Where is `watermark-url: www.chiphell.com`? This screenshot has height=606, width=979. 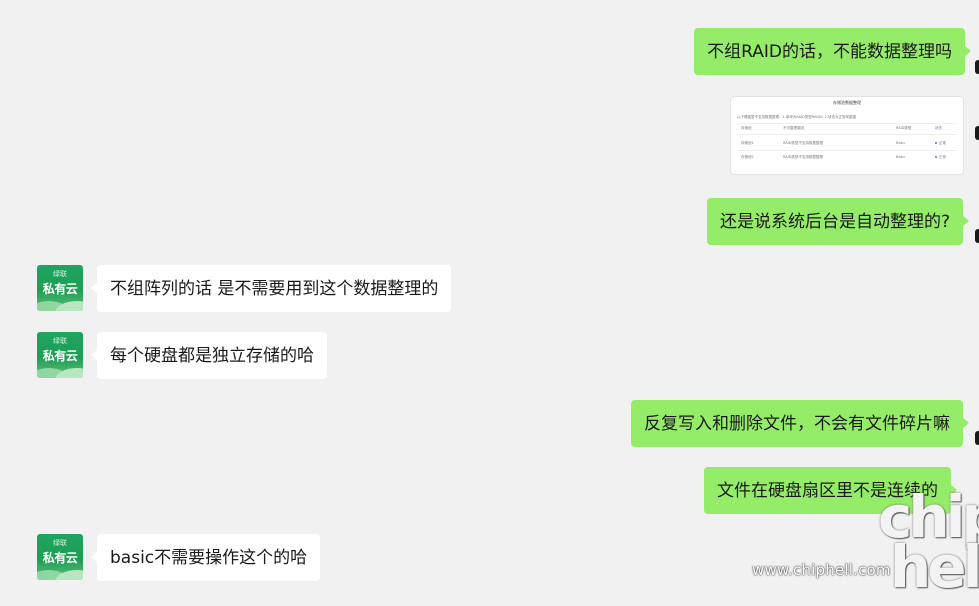 watermark-url: www.chiphell.com is located at coordinates (821, 570).